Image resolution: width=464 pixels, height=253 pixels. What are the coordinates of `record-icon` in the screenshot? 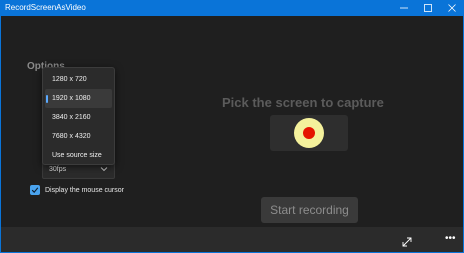 It's located at (309, 133).